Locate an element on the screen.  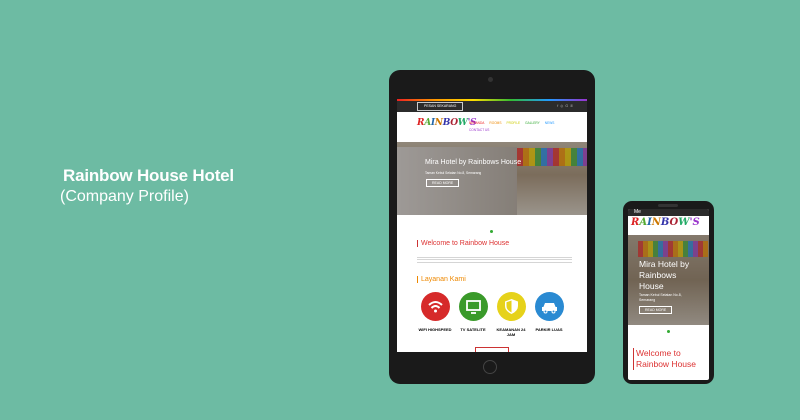
nav-item-beranda: BERANDA is located at coordinates (476, 123).